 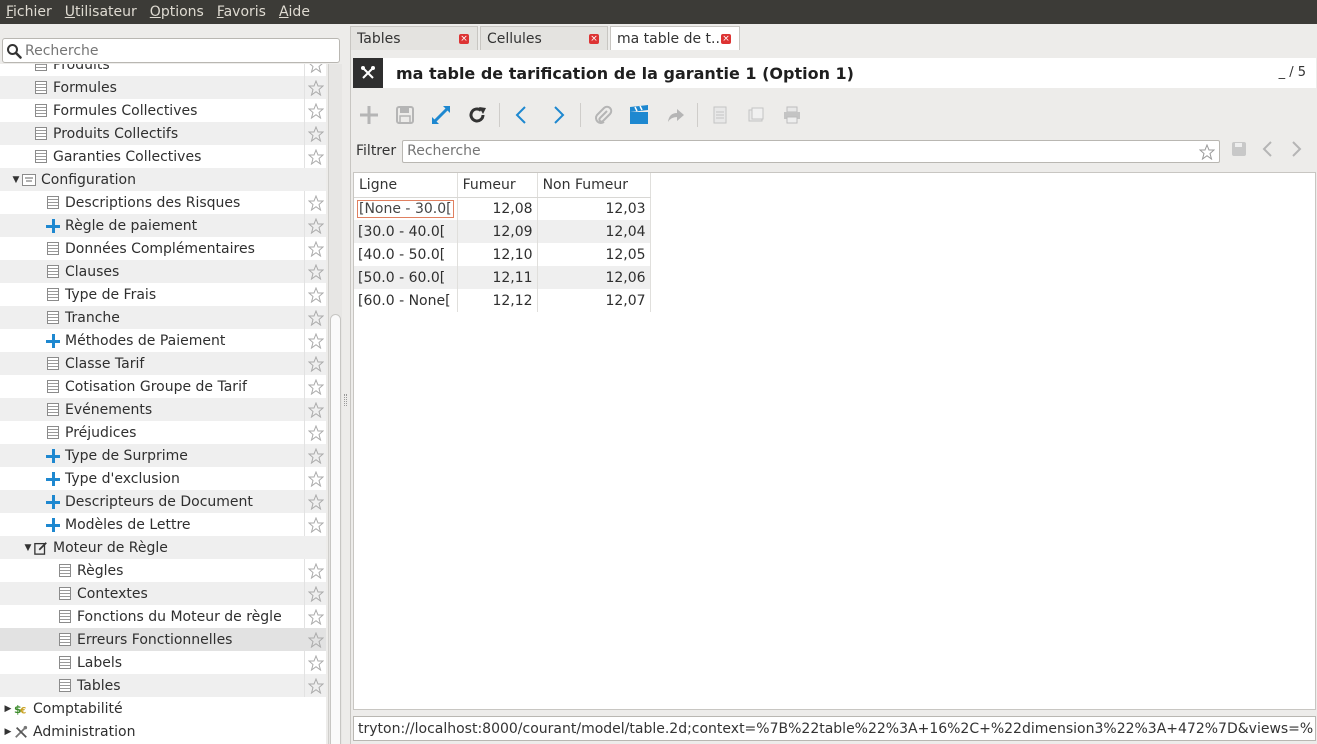 I want to click on menu-options: Options, so click(x=177, y=12).